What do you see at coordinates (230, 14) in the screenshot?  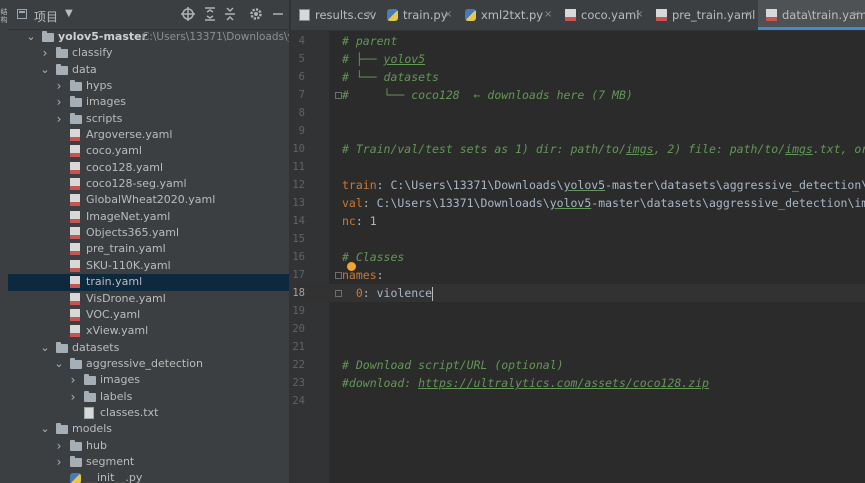 I see `collapse-all-icon` at bounding box center [230, 14].